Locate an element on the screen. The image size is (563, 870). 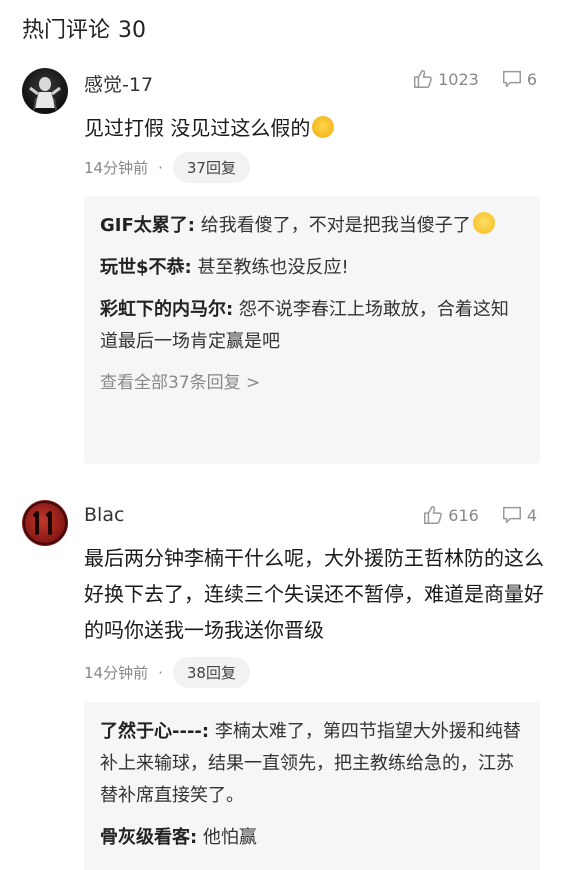
section-header: 热门评论 30 is located at coordinates (84, 28).